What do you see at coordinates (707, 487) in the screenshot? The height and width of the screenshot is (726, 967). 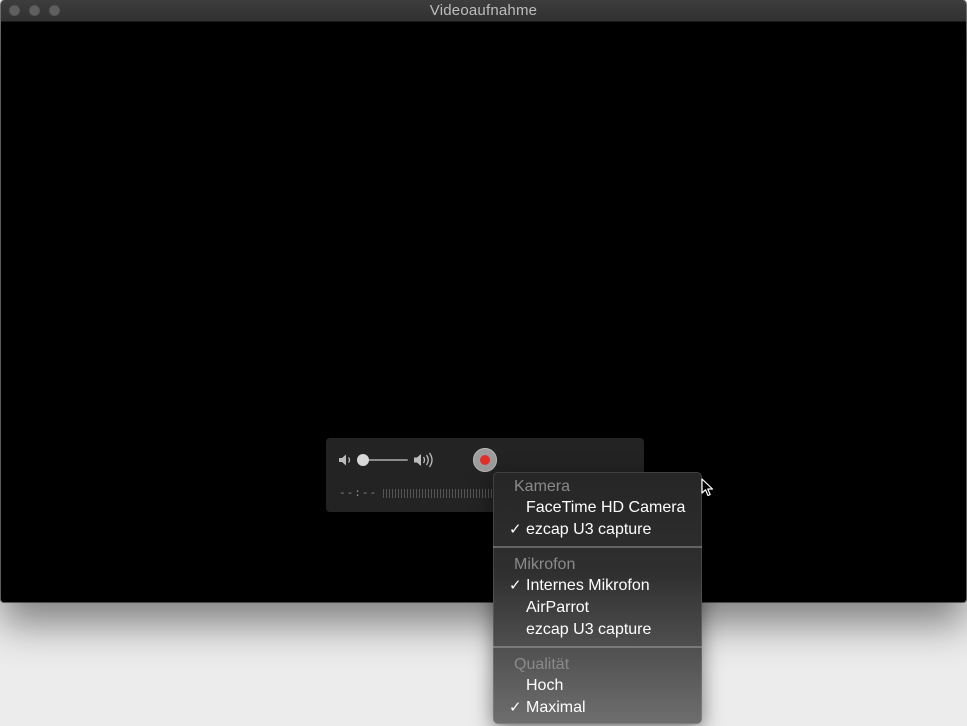 I see `mouse-pointer-icon` at bounding box center [707, 487].